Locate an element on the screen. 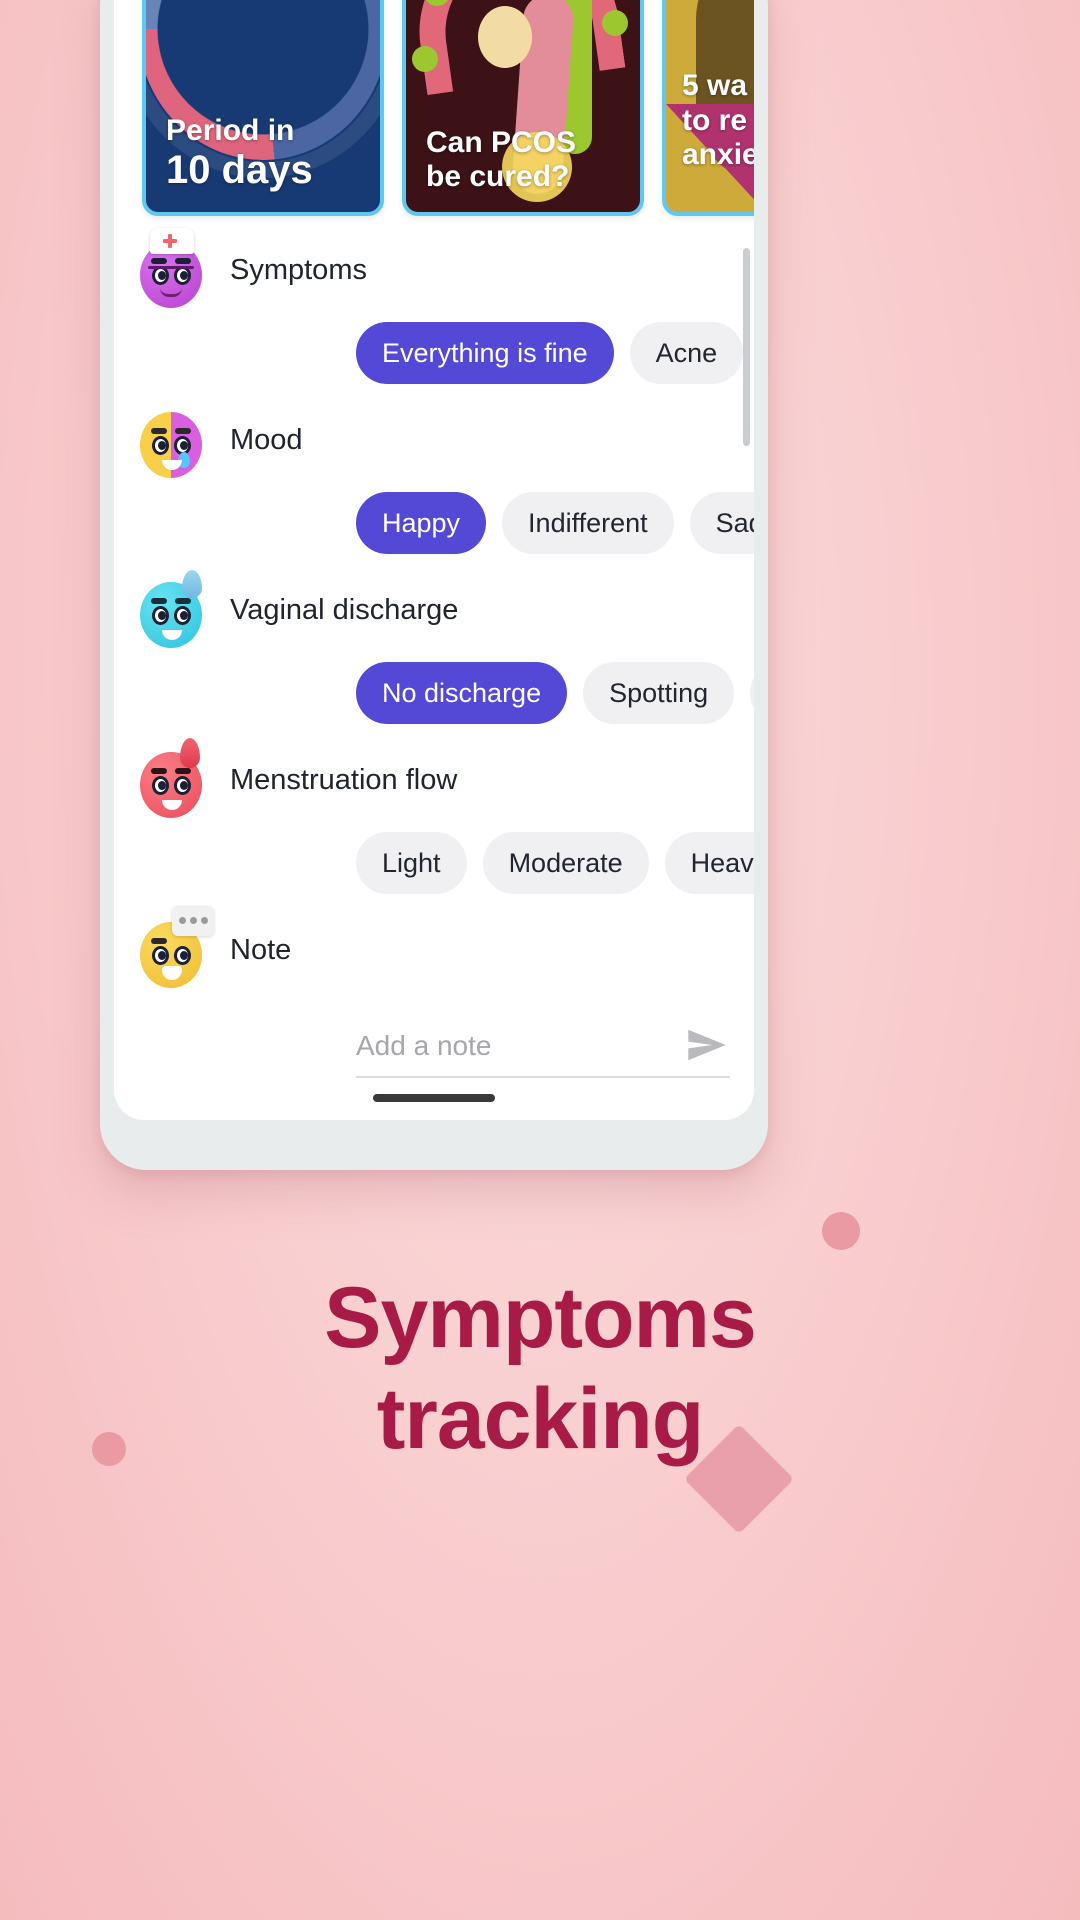 The height and width of the screenshot is (1920, 1080). chip-indifferent: Indifferent is located at coordinates (588, 523).